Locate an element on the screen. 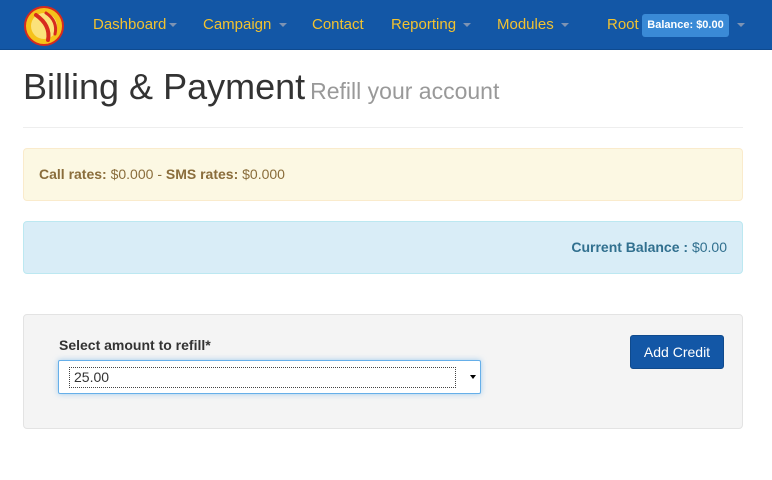  rates-alert: Call rates: $0.000 - SMS rates: $0.000 is located at coordinates (383, 174).